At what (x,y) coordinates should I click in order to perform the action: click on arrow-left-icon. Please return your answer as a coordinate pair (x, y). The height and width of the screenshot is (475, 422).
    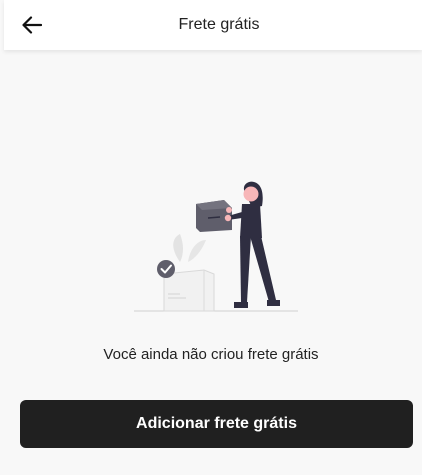
    Looking at the image, I should click on (32, 25).